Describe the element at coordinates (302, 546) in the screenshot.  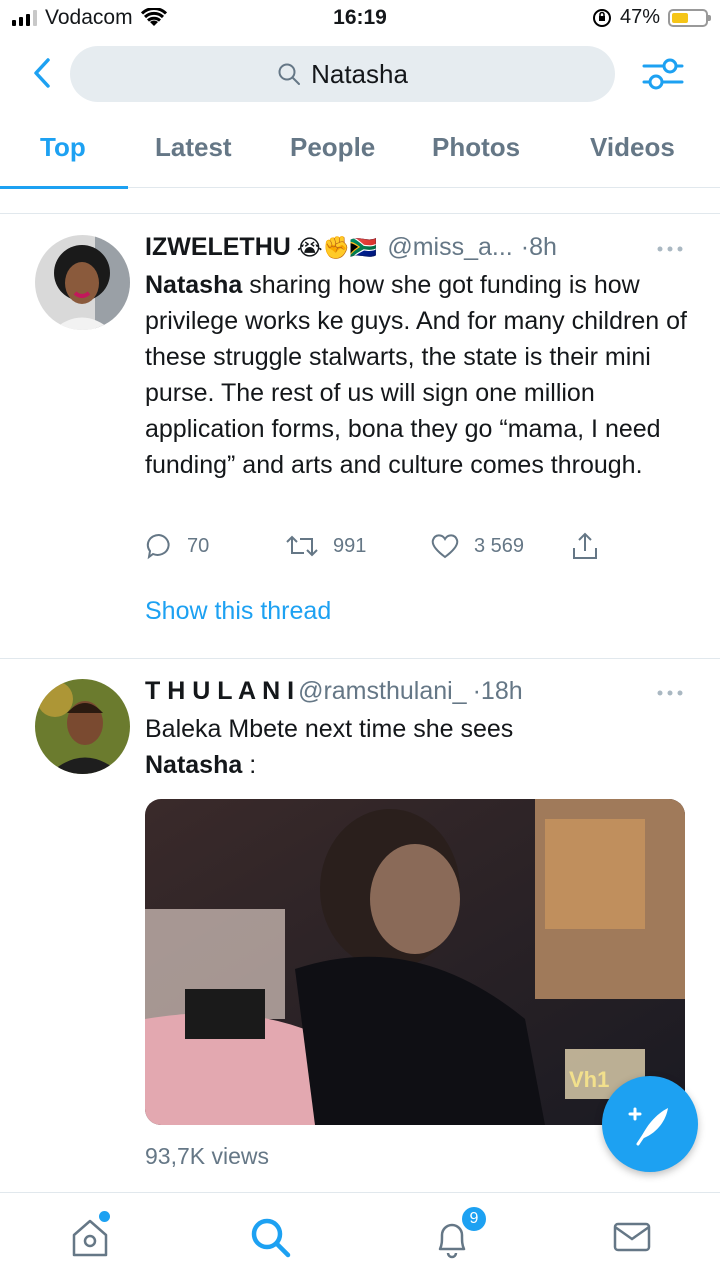
I see `retweet-icon` at that location.